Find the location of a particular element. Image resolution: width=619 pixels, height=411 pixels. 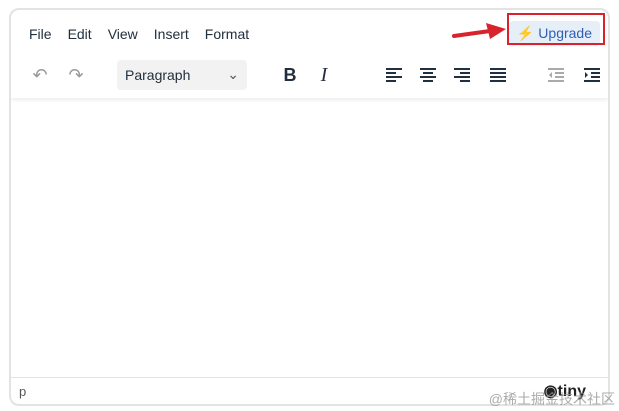

menu-format: Format is located at coordinates (227, 34).